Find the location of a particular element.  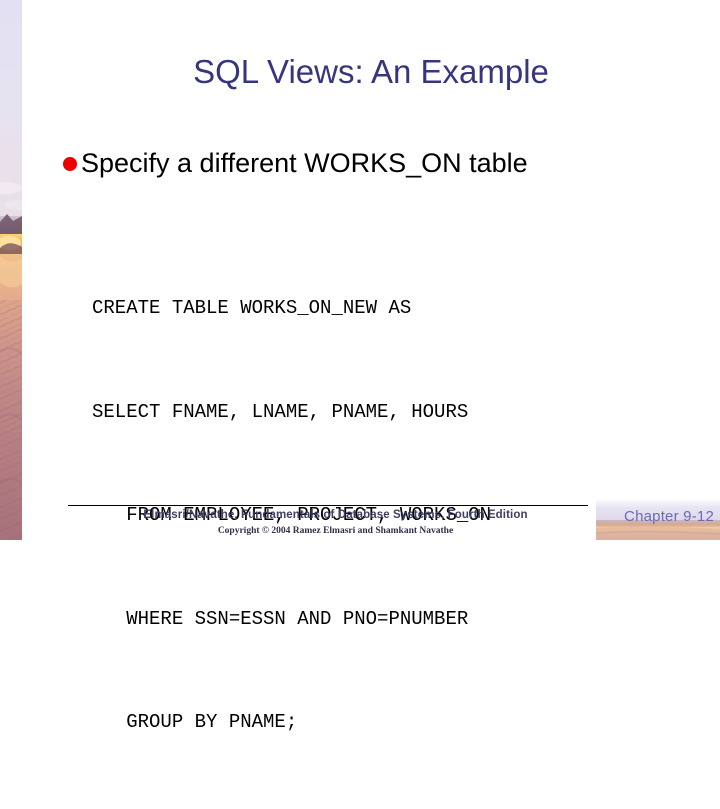

bullet-item: Specify a different WORKS_ON table is located at coordinates (295, 163).